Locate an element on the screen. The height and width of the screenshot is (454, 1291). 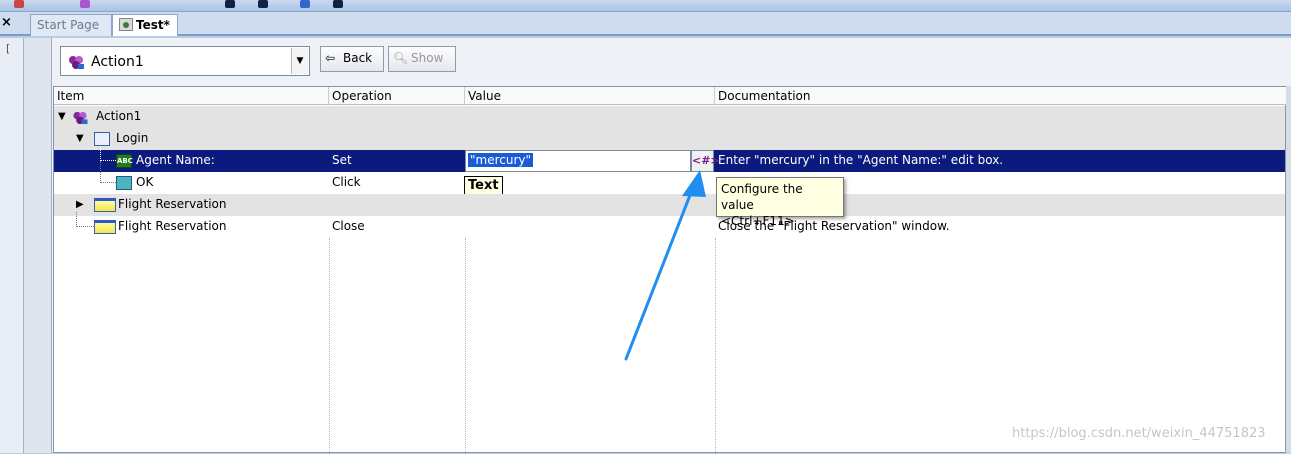
action-select-value: Action1 is located at coordinates (117, 62).